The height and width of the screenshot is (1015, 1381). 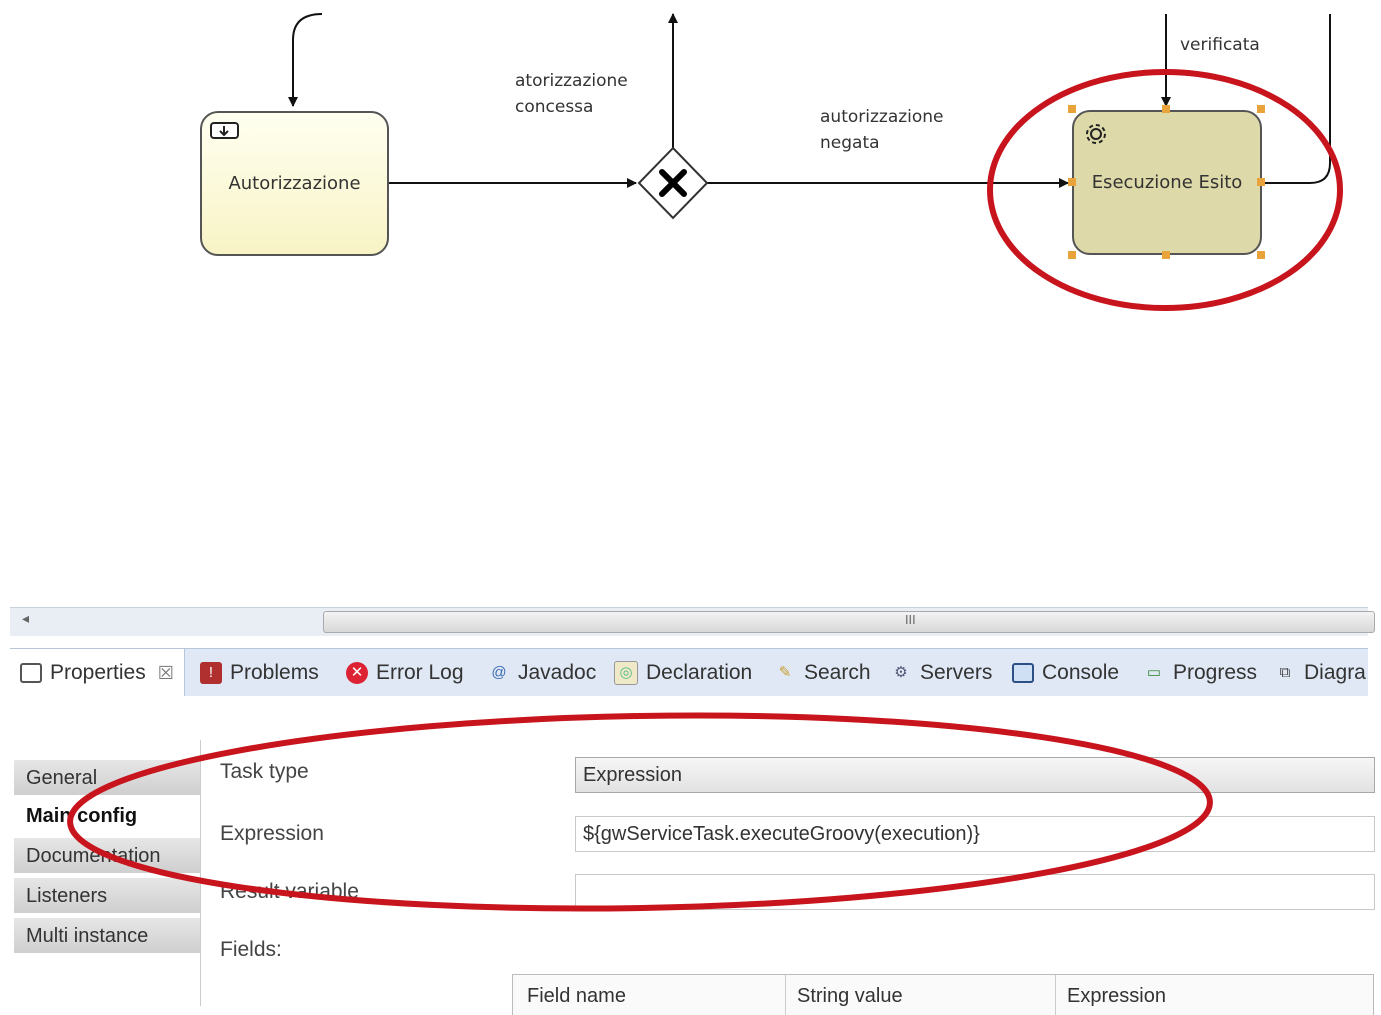 What do you see at coordinates (837, 672) in the screenshot?
I see `tab-label: Search` at bounding box center [837, 672].